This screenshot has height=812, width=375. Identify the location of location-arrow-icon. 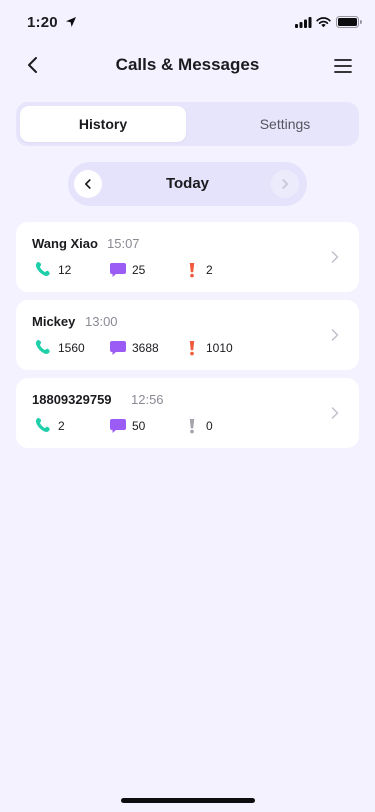
(71, 22).